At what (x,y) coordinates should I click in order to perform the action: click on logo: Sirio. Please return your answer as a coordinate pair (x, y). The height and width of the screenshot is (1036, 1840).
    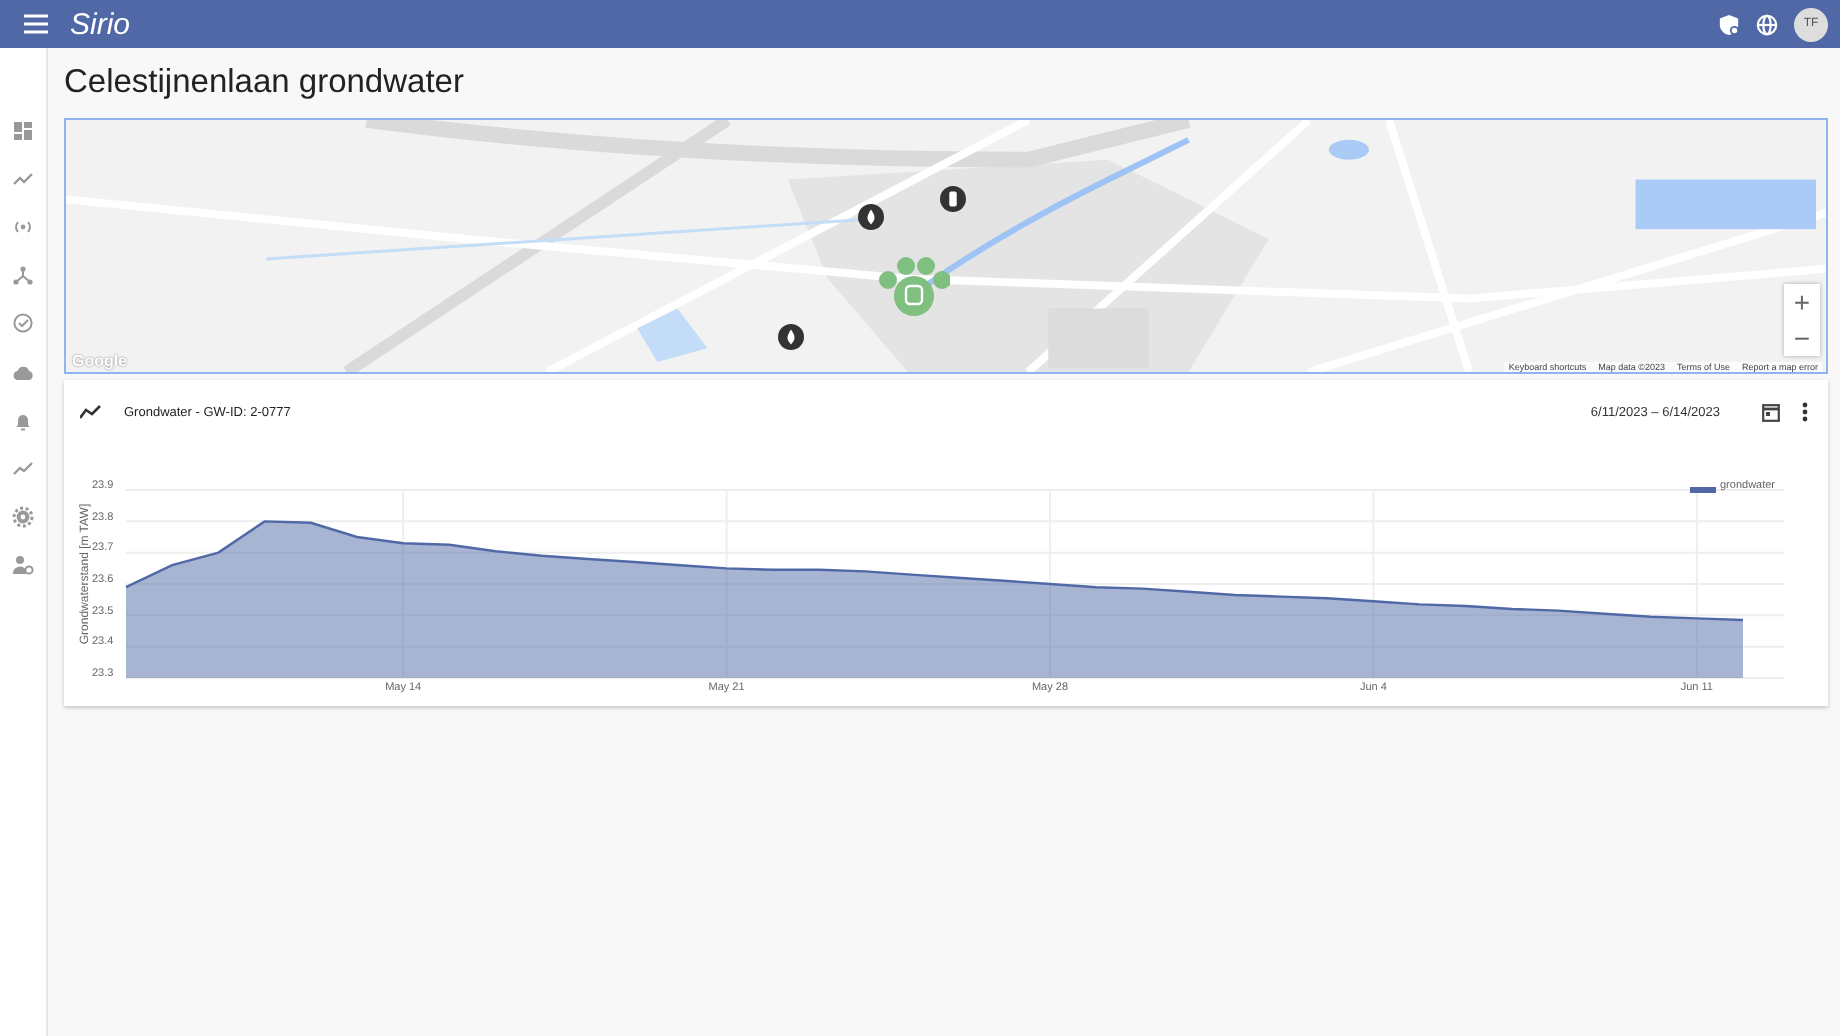
    Looking at the image, I should click on (100, 24).